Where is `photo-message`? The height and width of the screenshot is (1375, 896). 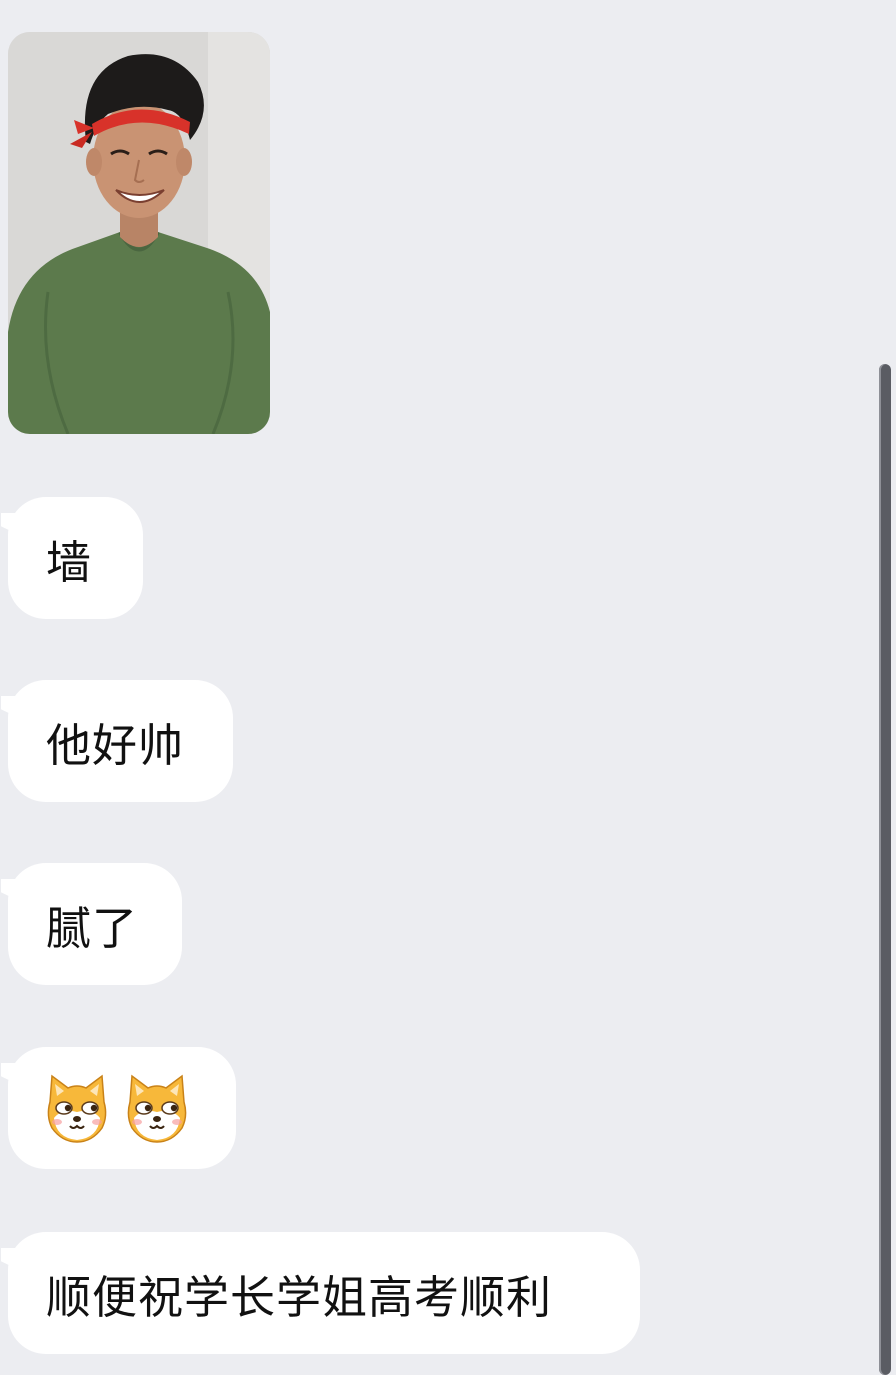
photo-message is located at coordinates (139, 233).